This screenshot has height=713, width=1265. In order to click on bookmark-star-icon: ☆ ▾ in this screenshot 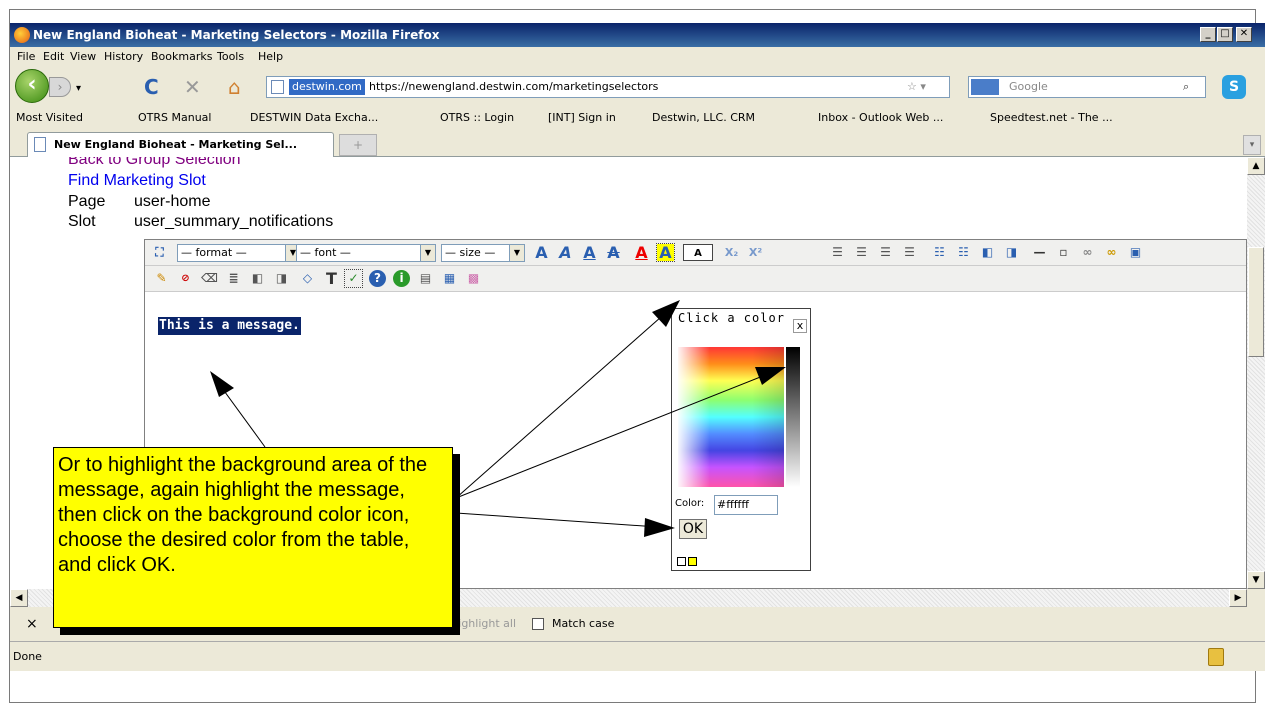, I will do `click(916, 87)`.